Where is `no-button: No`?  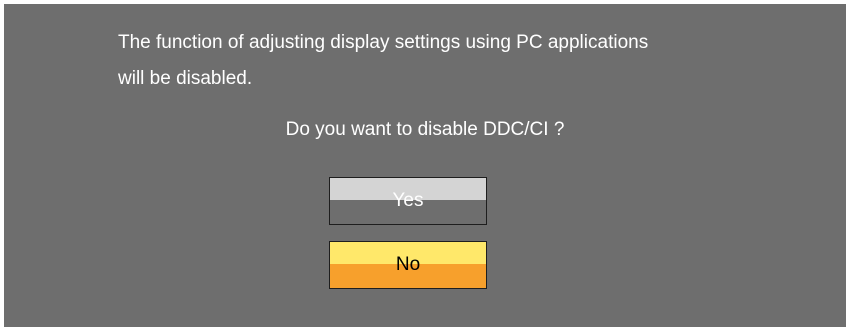 no-button: No is located at coordinates (408, 265).